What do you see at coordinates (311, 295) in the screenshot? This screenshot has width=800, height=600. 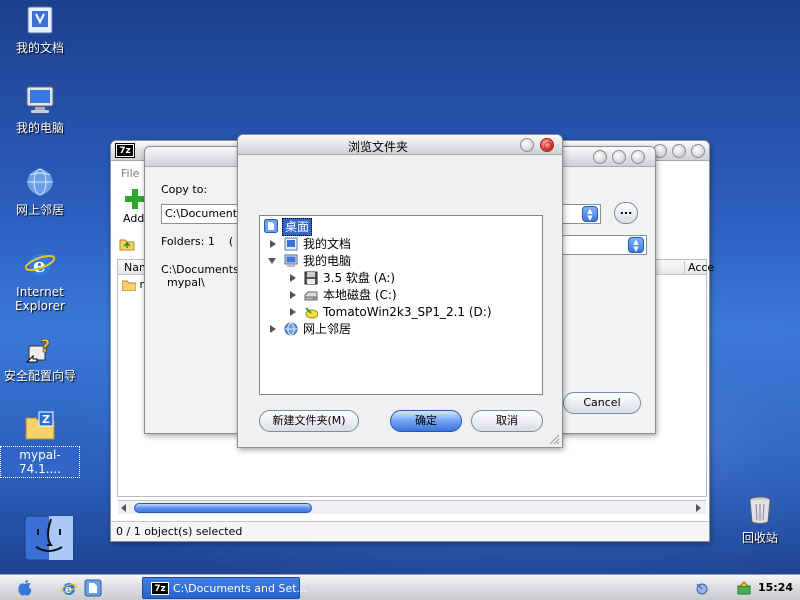 I see `hard-disk-icon` at bounding box center [311, 295].